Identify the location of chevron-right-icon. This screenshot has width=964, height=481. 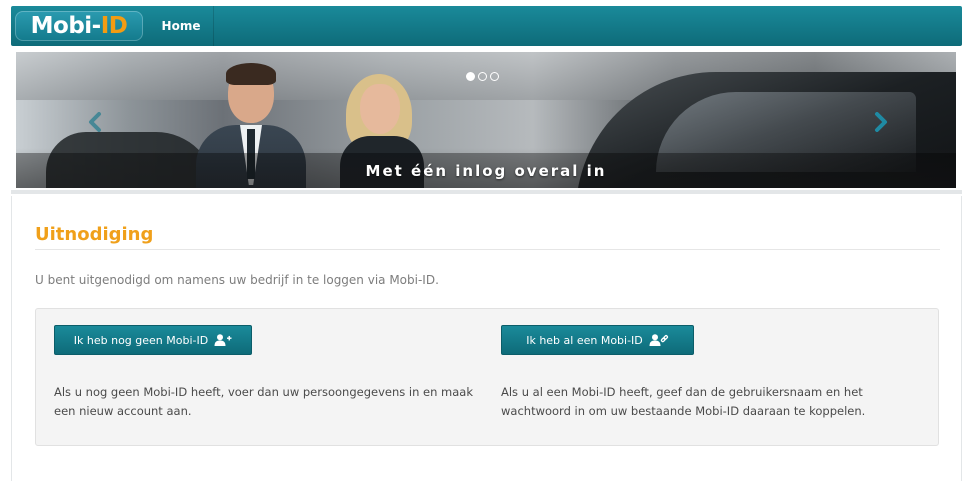
(881, 122).